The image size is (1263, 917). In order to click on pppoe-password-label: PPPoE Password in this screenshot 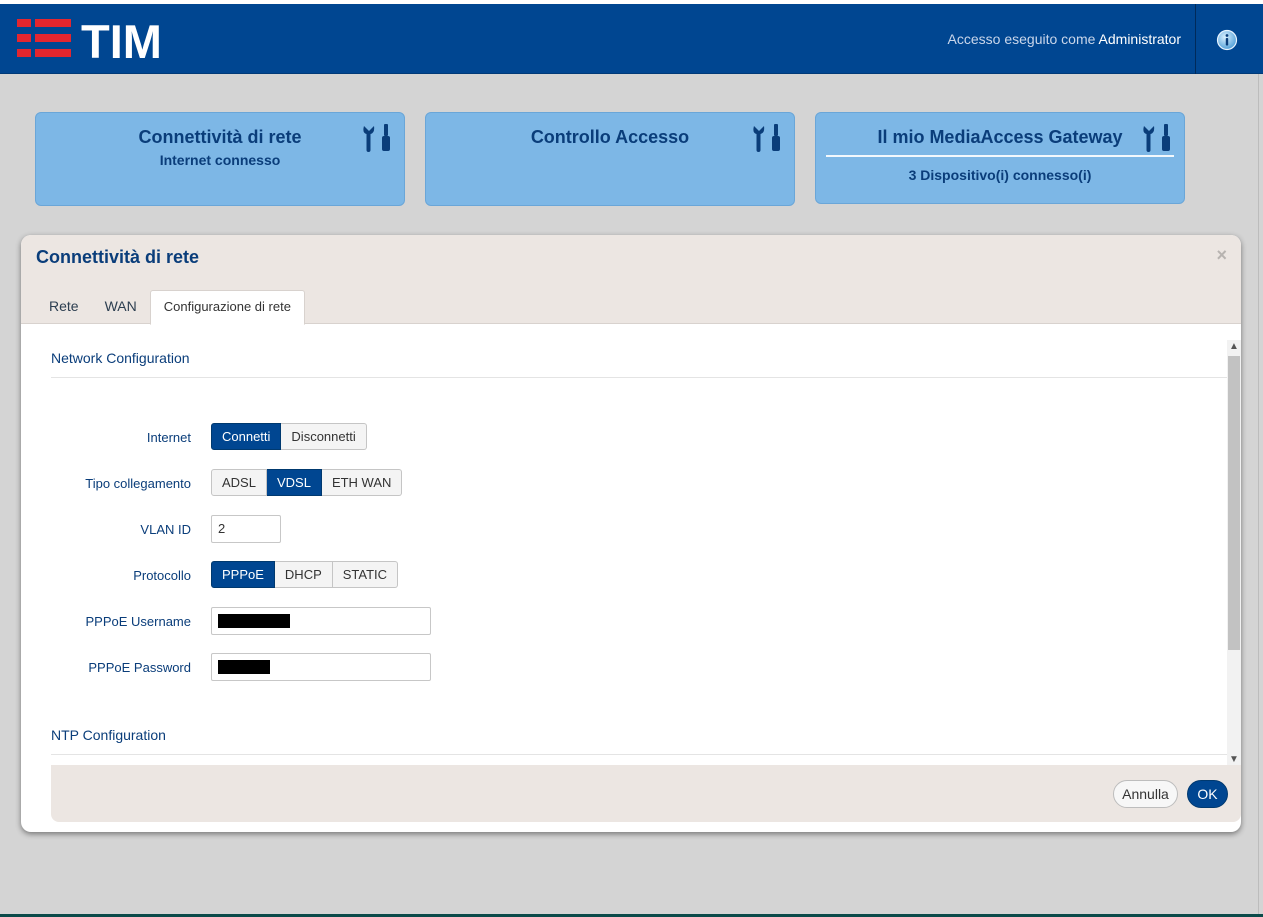, I will do `click(139, 667)`.